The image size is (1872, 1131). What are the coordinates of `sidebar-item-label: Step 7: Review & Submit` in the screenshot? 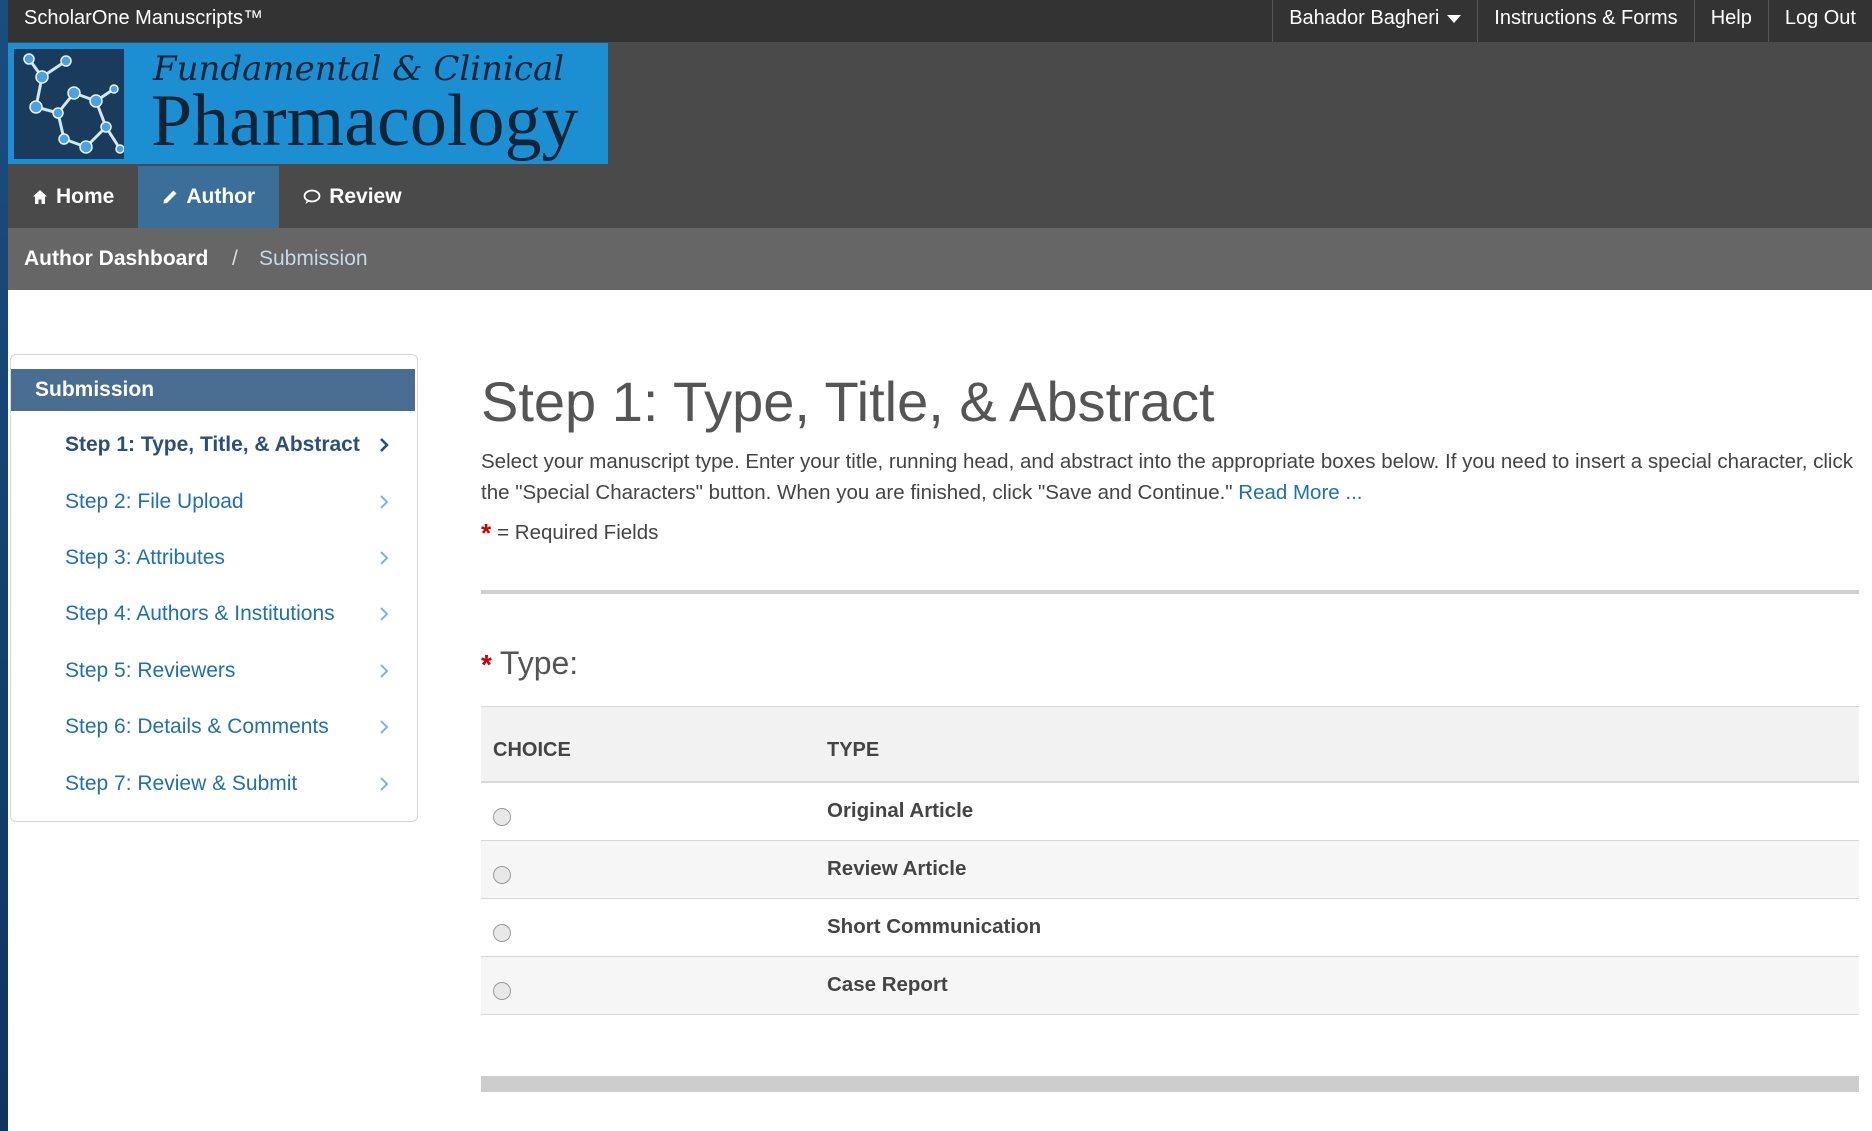 It's located at (181, 783).